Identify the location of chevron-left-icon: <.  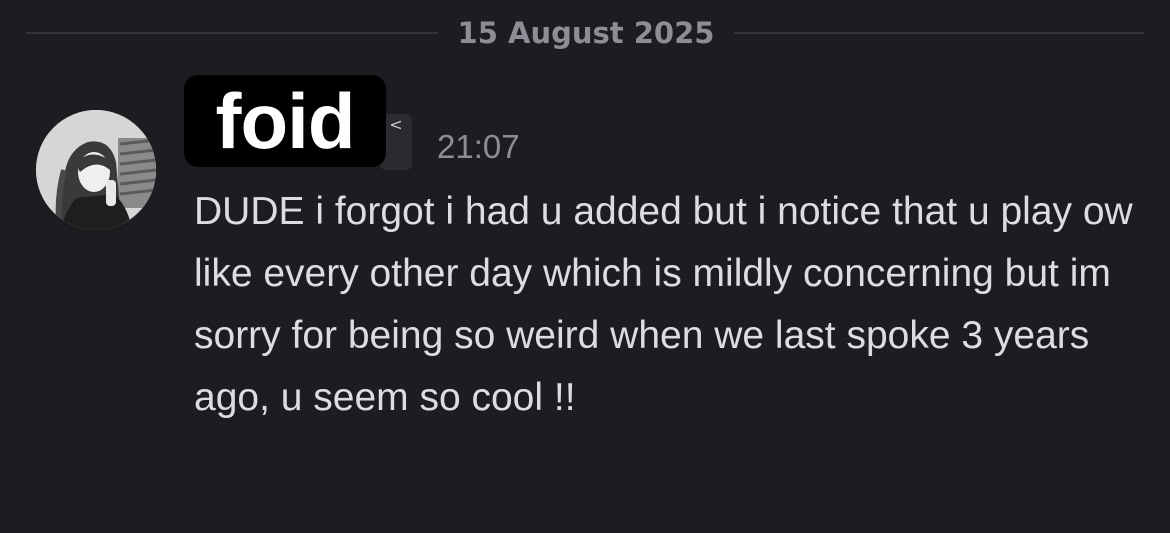
(396, 124).